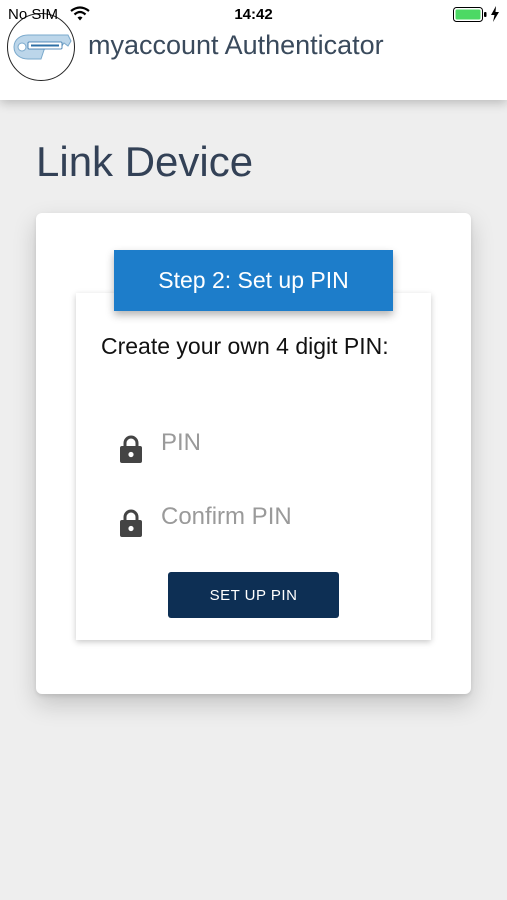 The height and width of the screenshot is (900, 507). I want to click on pin-instruction: Create your own 4 digit PIN:, so click(245, 346).